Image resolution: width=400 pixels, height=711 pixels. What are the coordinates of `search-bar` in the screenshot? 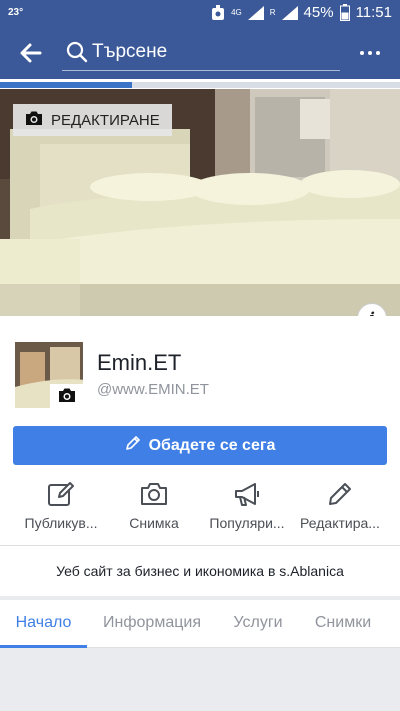 It's located at (201, 53).